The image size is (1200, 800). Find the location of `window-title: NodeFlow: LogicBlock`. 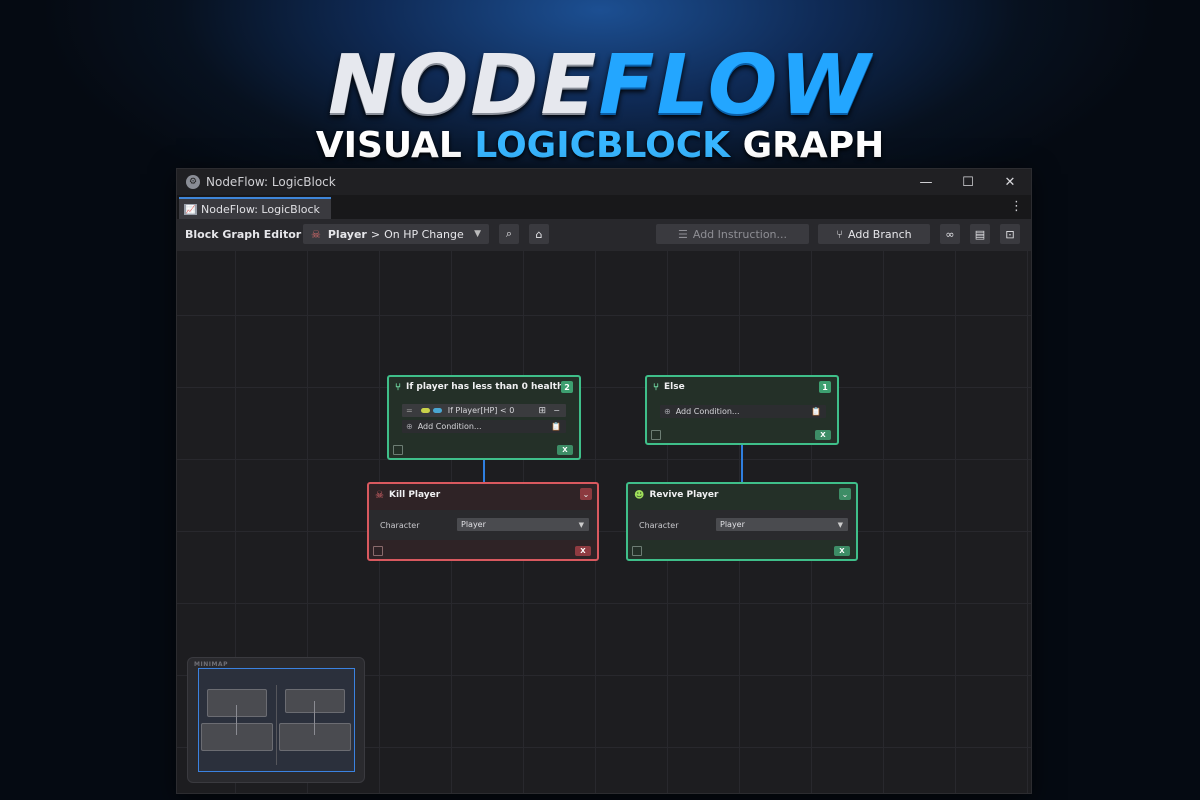

window-title: NodeFlow: LogicBlock is located at coordinates (271, 182).